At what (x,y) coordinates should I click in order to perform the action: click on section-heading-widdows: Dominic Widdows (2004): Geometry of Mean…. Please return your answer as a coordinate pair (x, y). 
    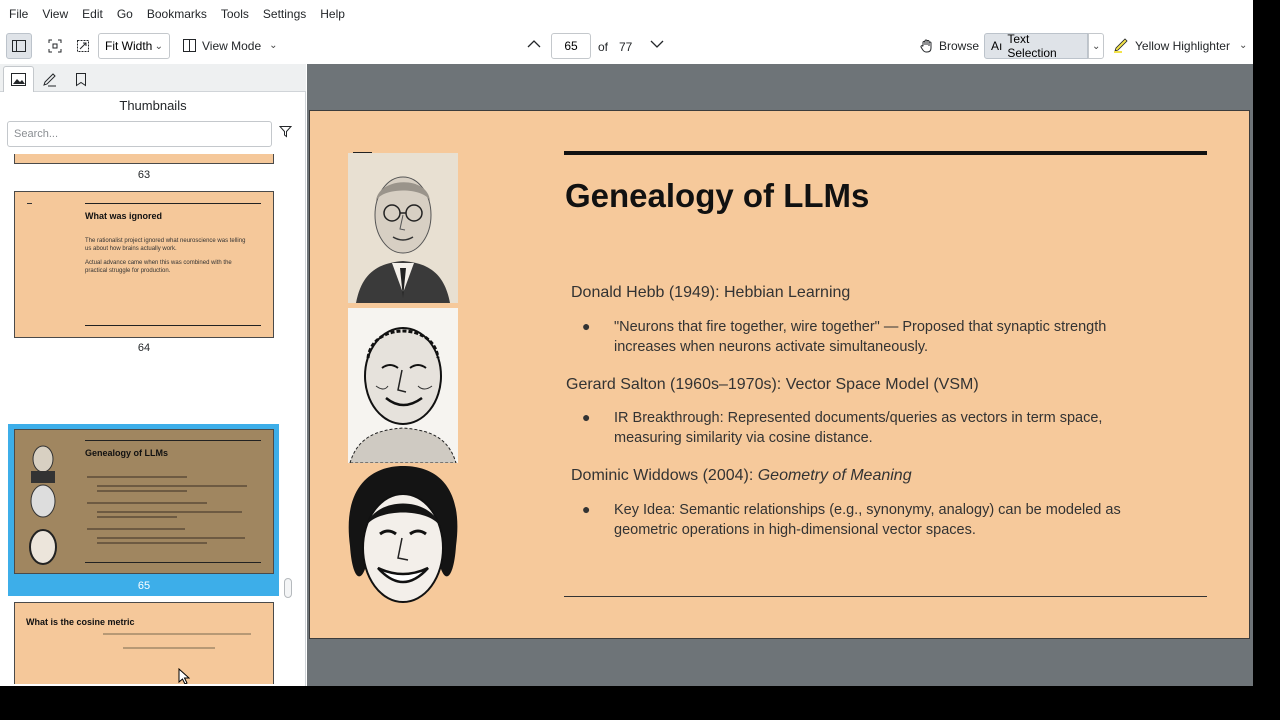
    Looking at the image, I should click on (741, 476).